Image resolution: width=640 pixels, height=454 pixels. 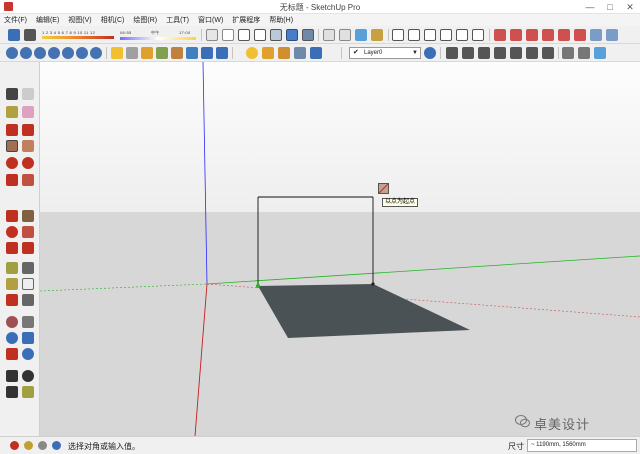 I want to click on menu-file: 文件(F), so click(x=15, y=20).